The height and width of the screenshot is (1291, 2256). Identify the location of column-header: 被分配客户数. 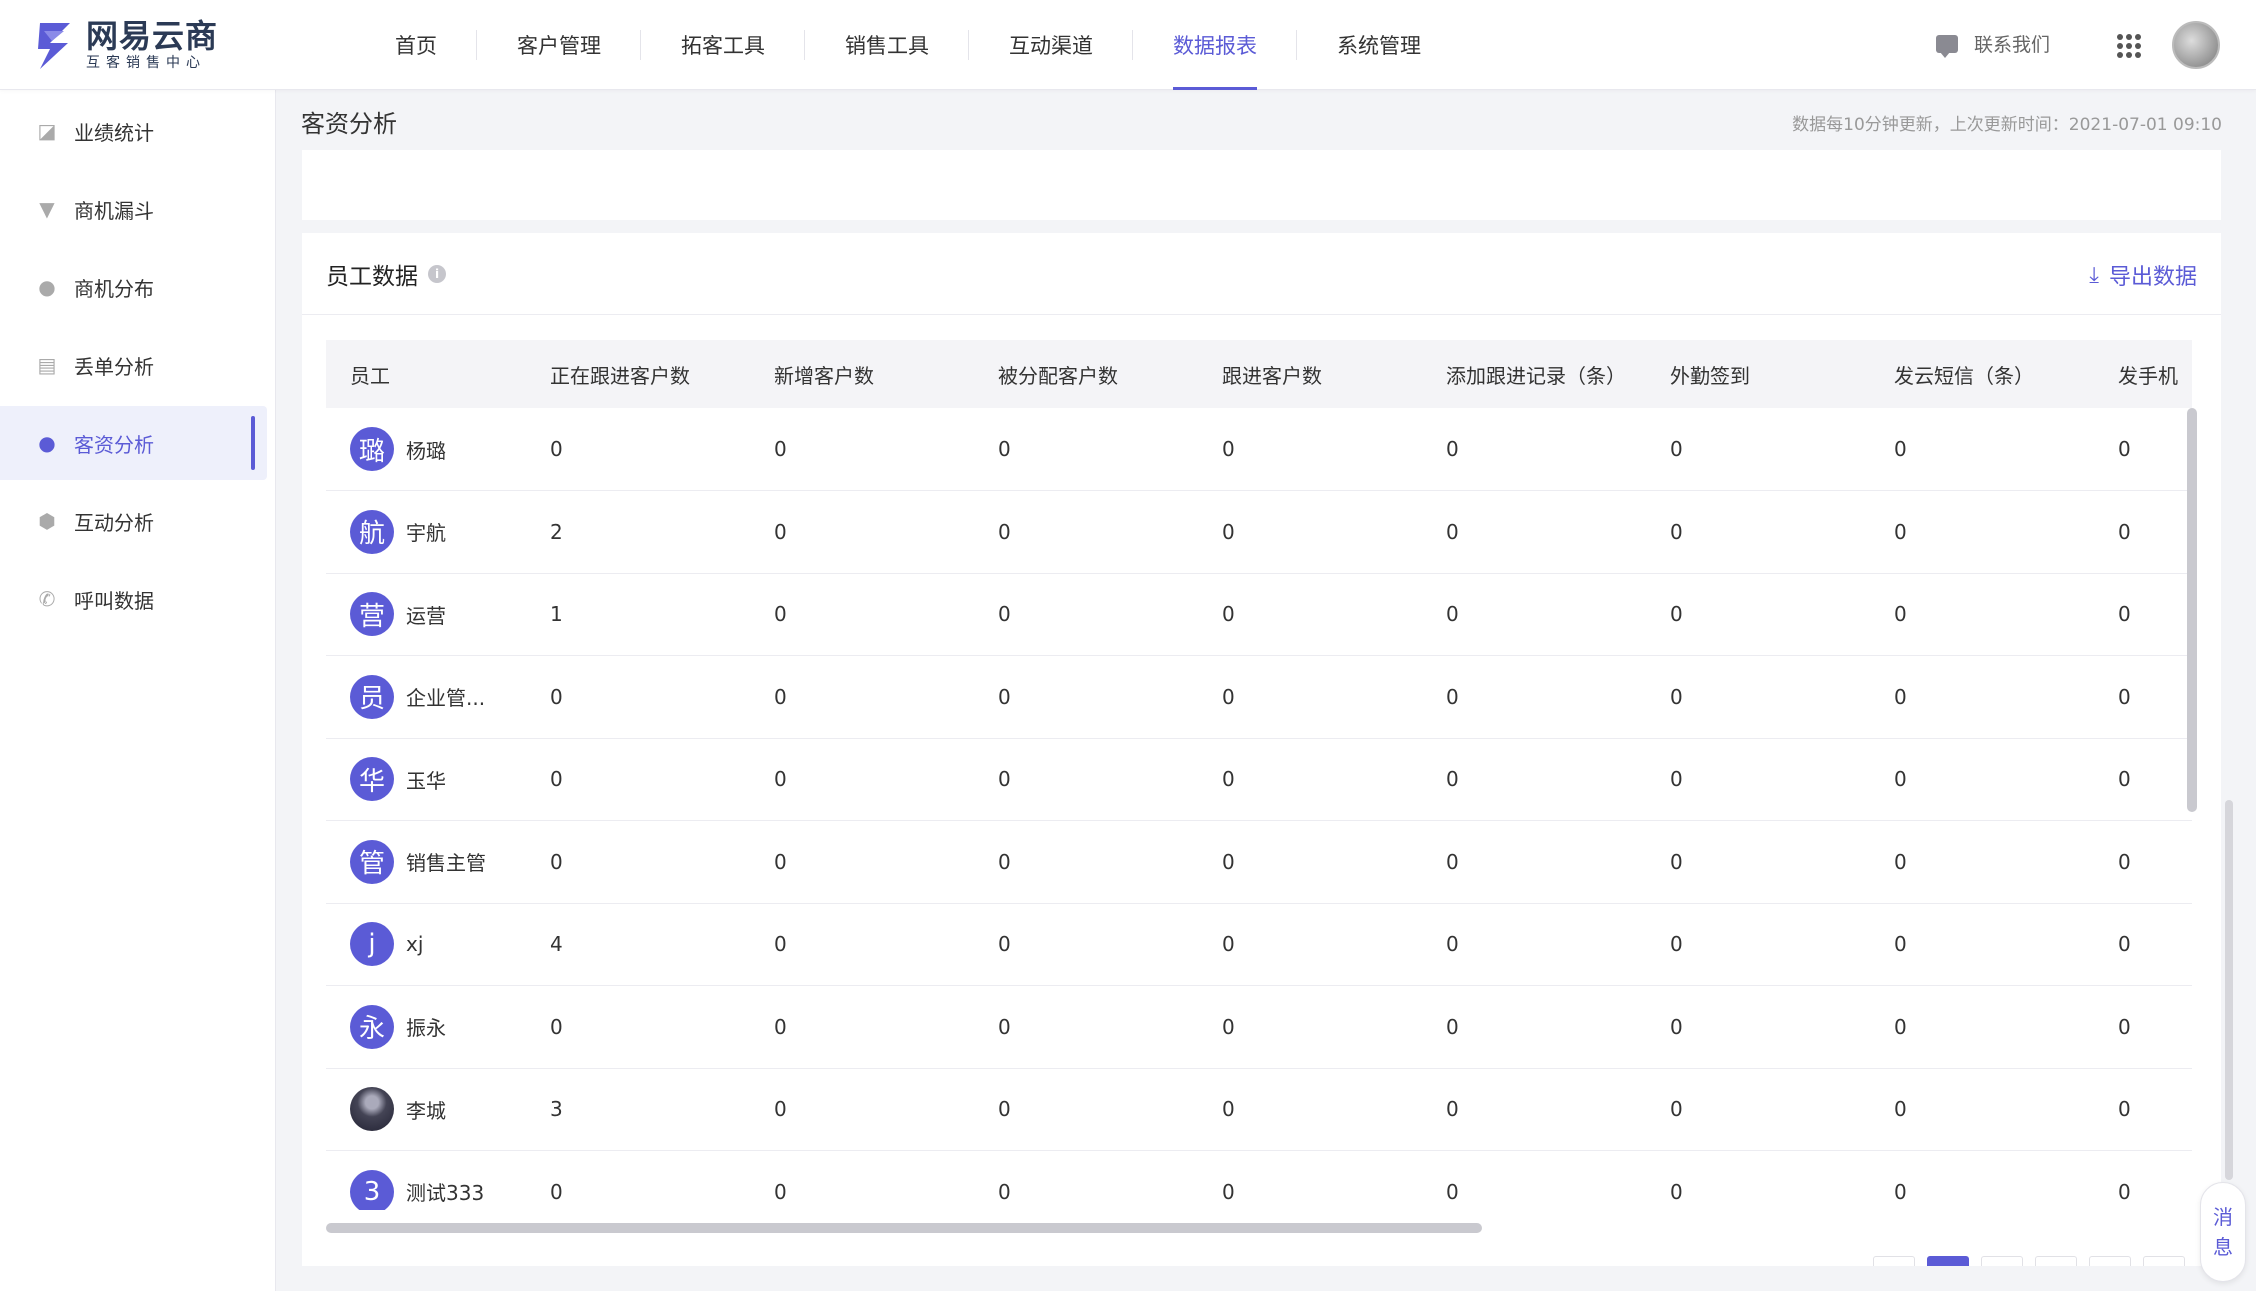
(1086, 374).